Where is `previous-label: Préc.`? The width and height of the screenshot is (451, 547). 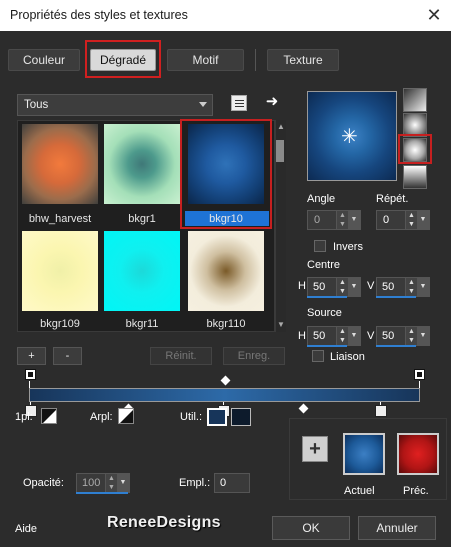 previous-label: Préc. is located at coordinates (416, 491).